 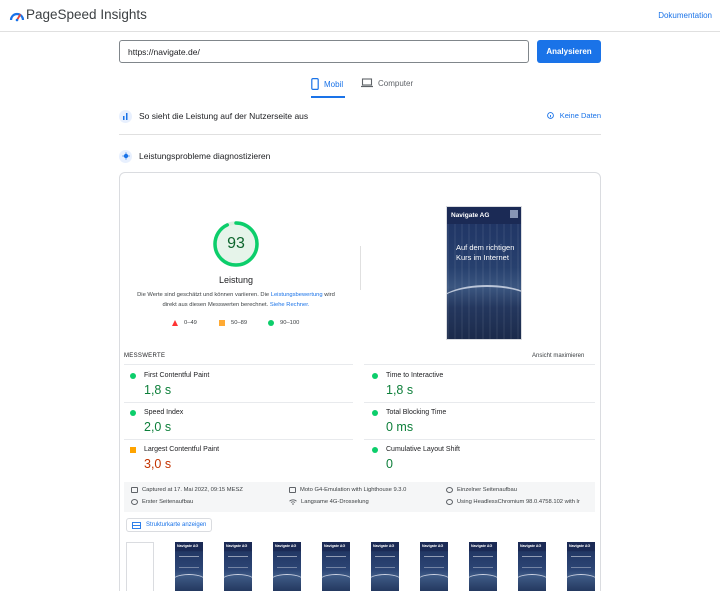 What do you see at coordinates (168, 502) in the screenshot?
I see `initial-load-text: Erster Seitenaufbau` at bounding box center [168, 502].